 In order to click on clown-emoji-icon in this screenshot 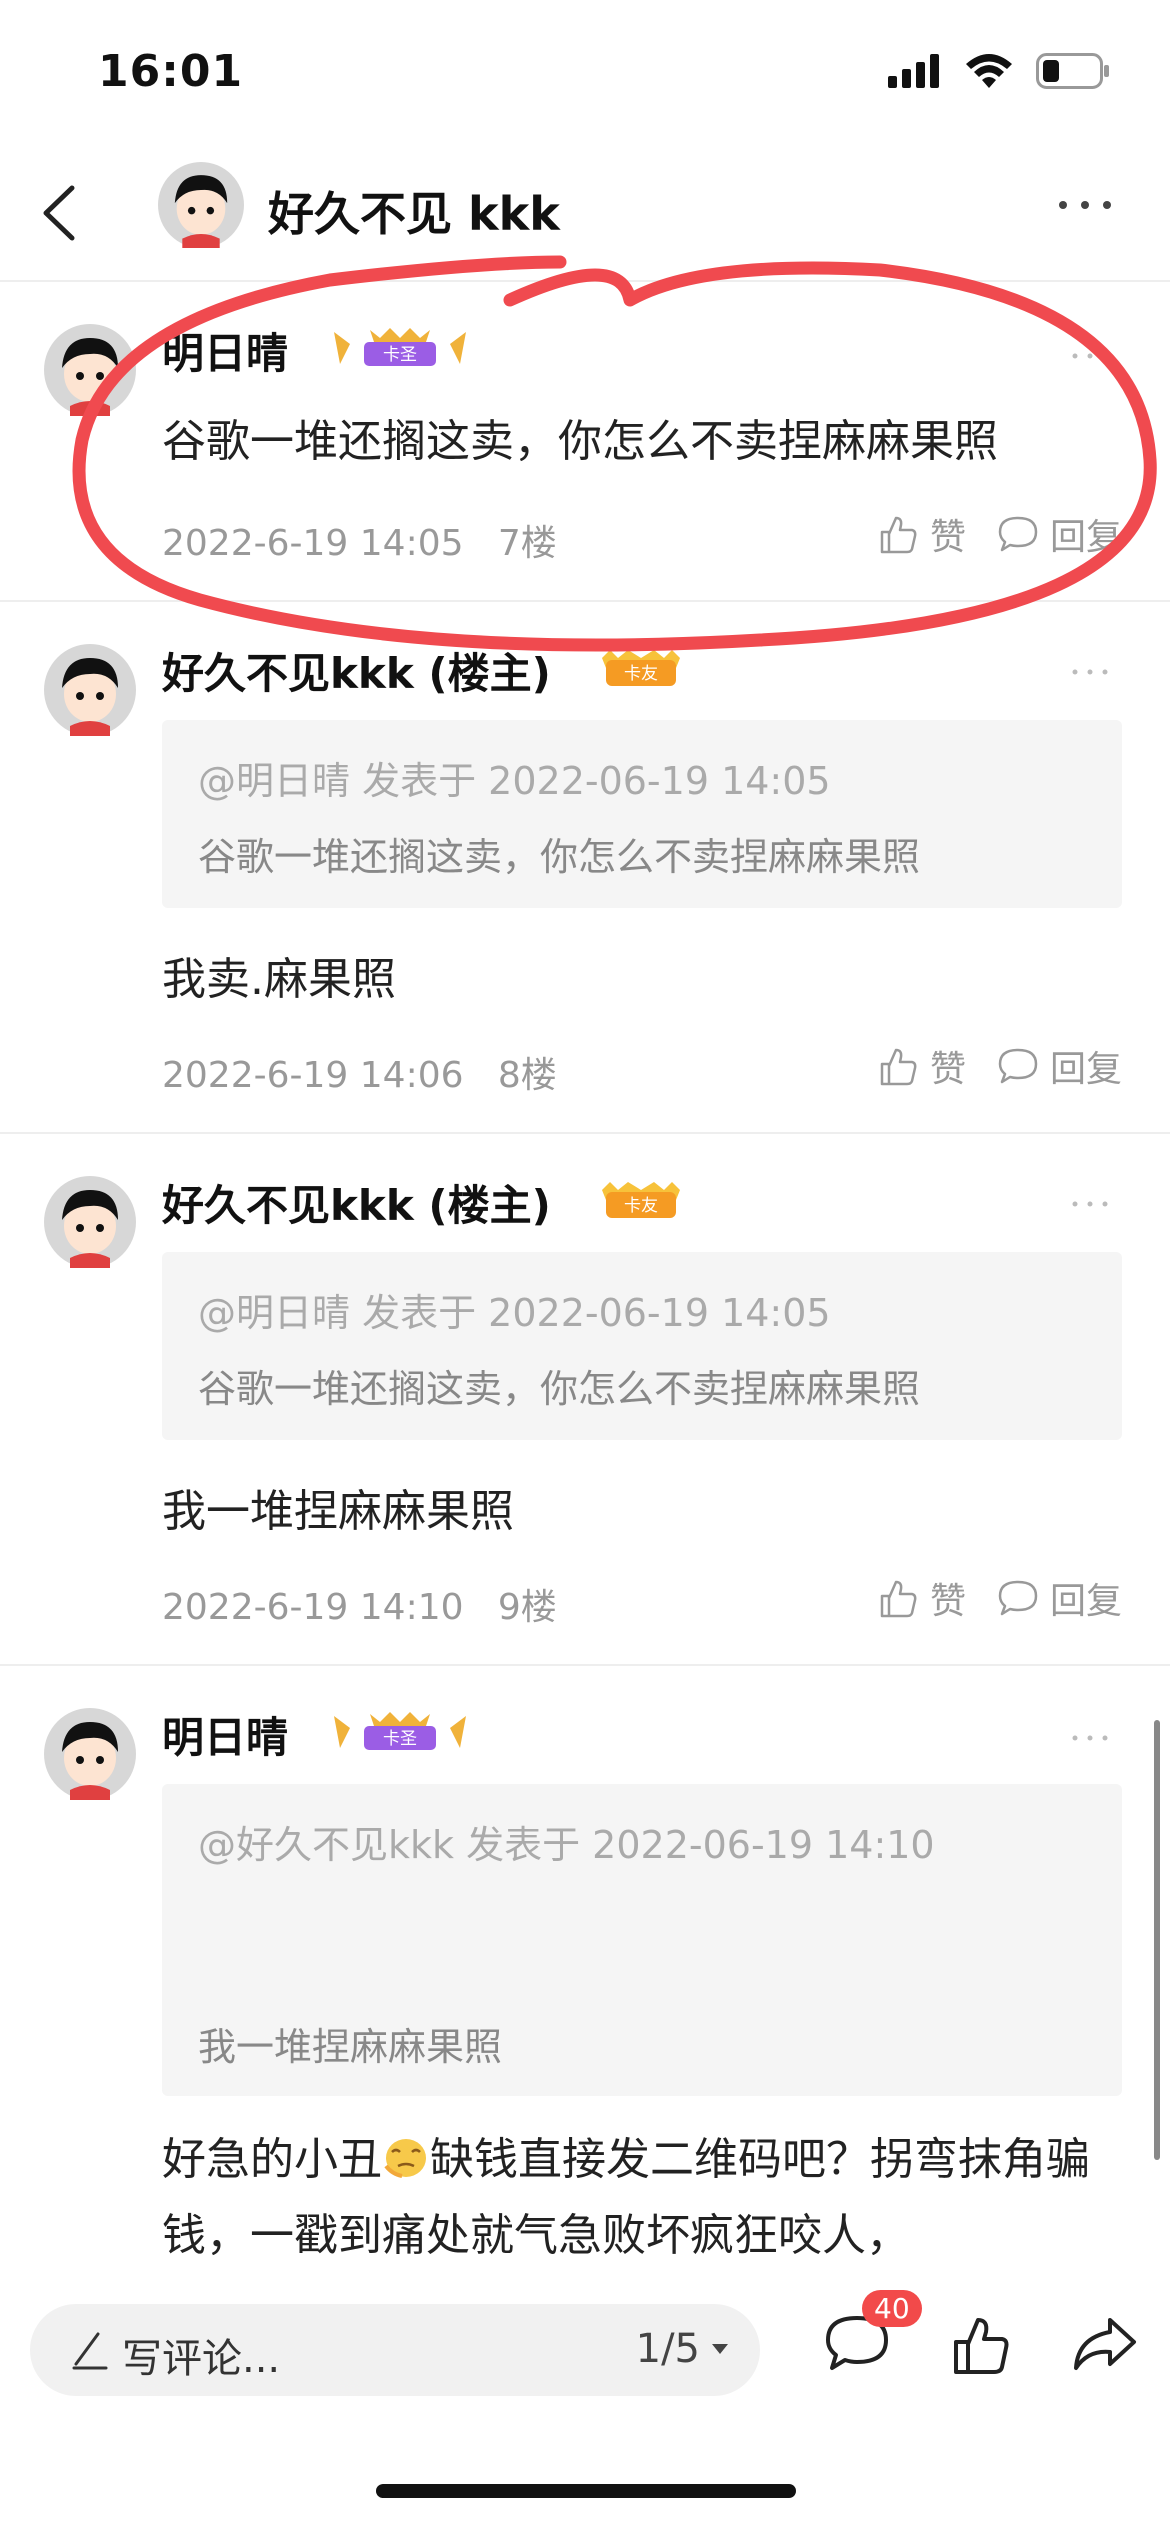, I will do `click(405, 2158)`.